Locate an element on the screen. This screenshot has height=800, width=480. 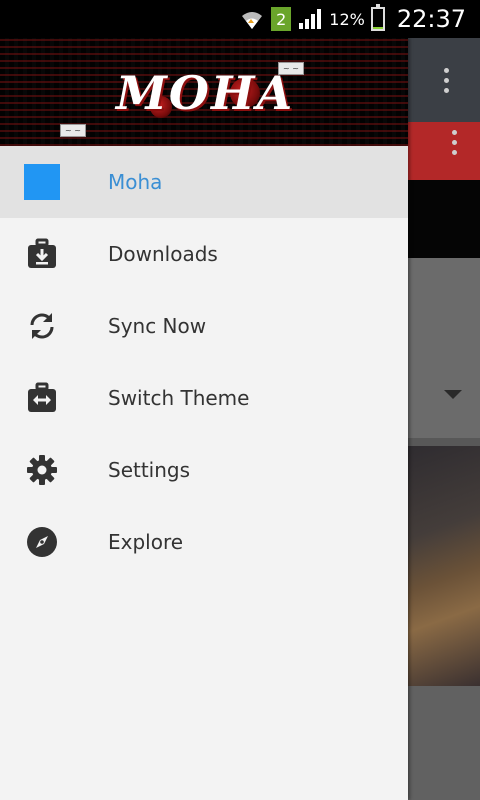
logo-text: MOHA is located at coordinates (205, 93).